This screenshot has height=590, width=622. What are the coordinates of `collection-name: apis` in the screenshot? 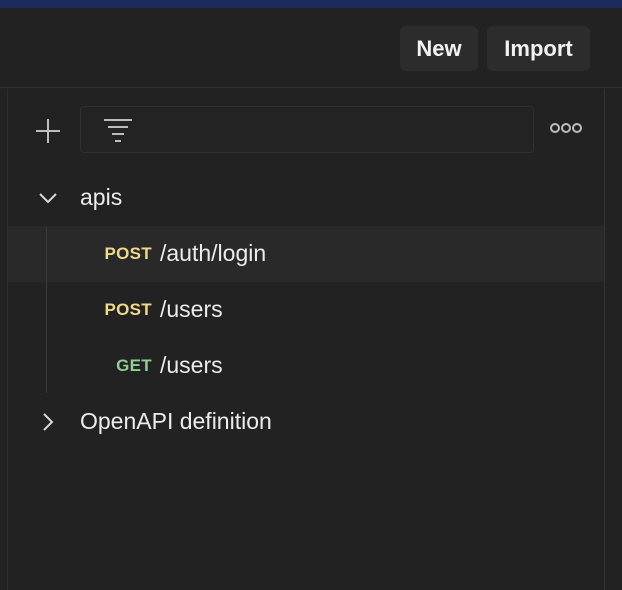 It's located at (101, 197).